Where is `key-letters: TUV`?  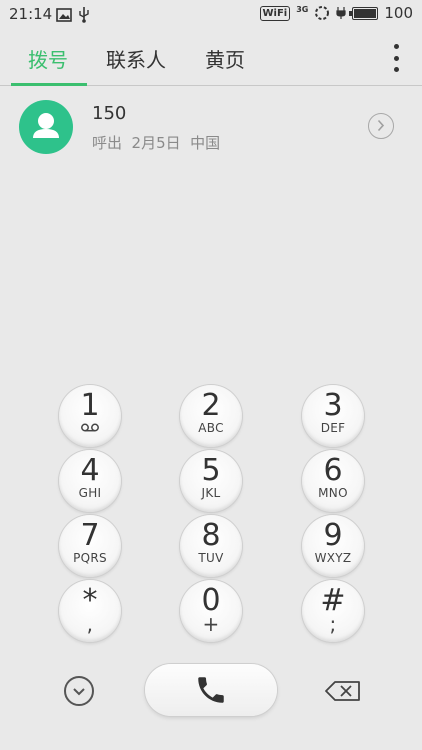
key-letters: TUV is located at coordinates (211, 558).